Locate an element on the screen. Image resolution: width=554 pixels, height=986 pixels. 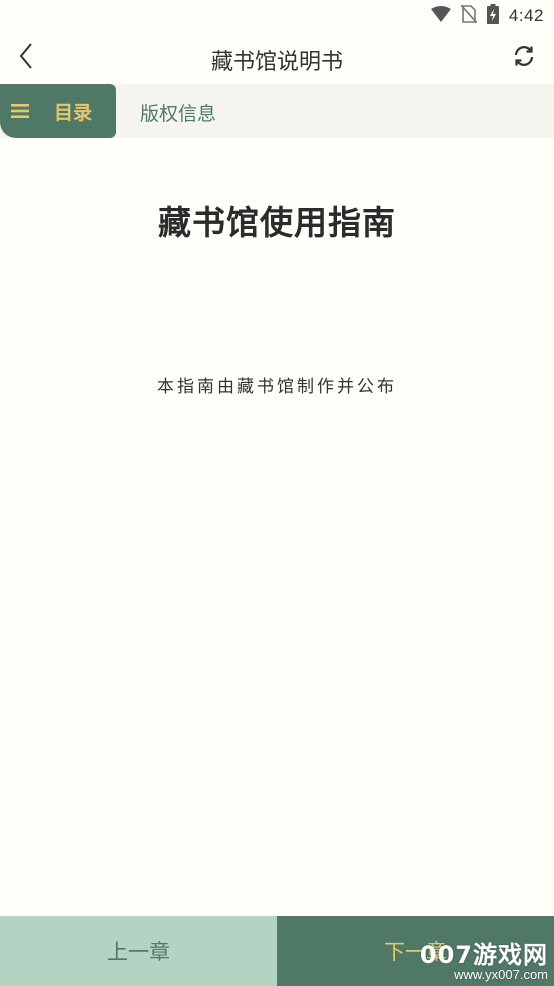
tab-bar: 目录 版权信息 is located at coordinates (277, 111).